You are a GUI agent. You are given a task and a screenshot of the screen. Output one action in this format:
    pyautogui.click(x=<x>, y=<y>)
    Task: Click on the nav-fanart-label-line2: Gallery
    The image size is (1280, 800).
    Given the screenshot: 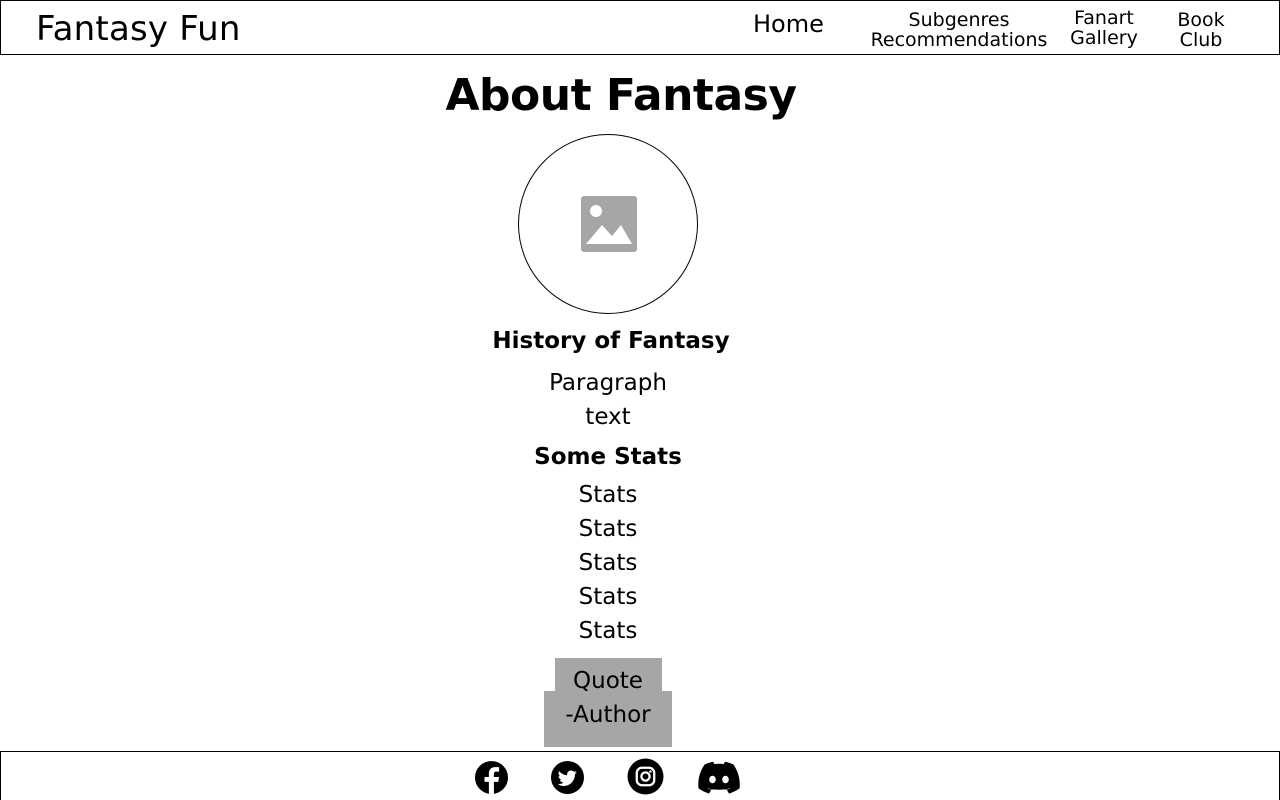 What is the action you would take?
    pyautogui.click(x=1104, y=38)
    